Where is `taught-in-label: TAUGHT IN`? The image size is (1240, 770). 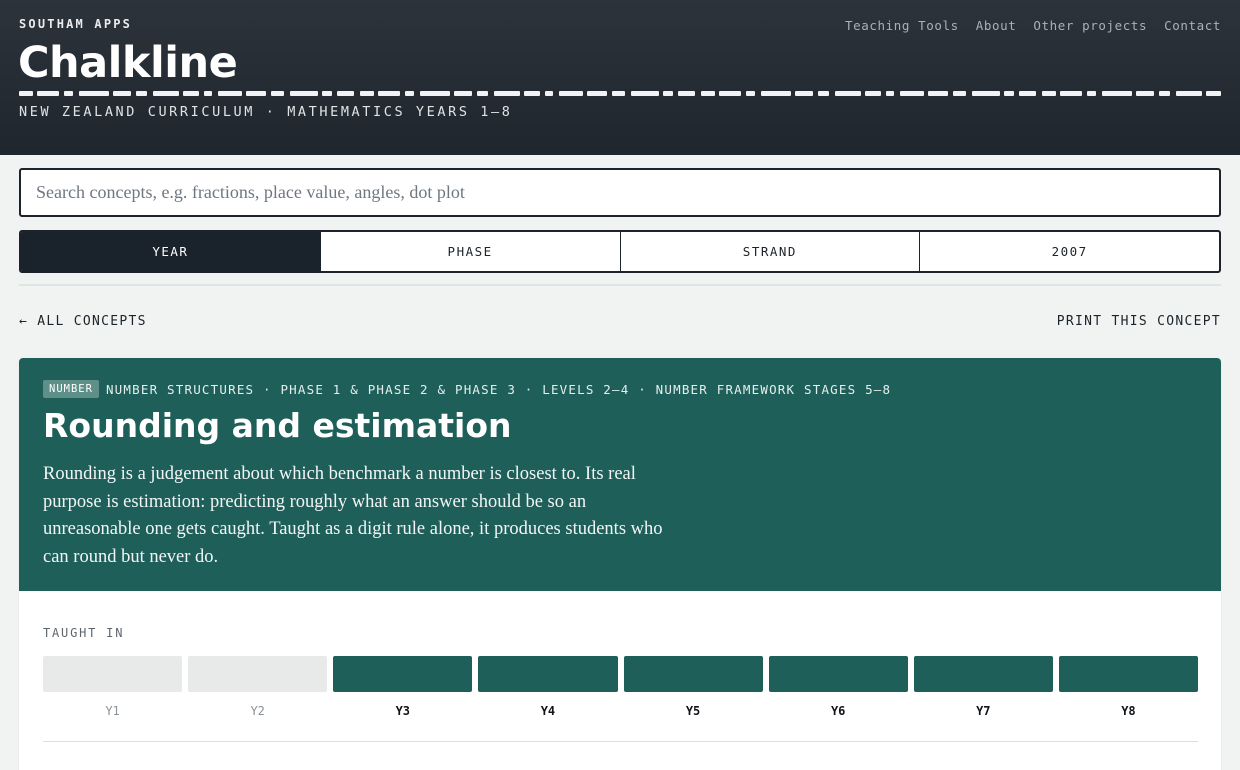 taught-in-label: TAUGHT IN is located at coordinates (84, 633).